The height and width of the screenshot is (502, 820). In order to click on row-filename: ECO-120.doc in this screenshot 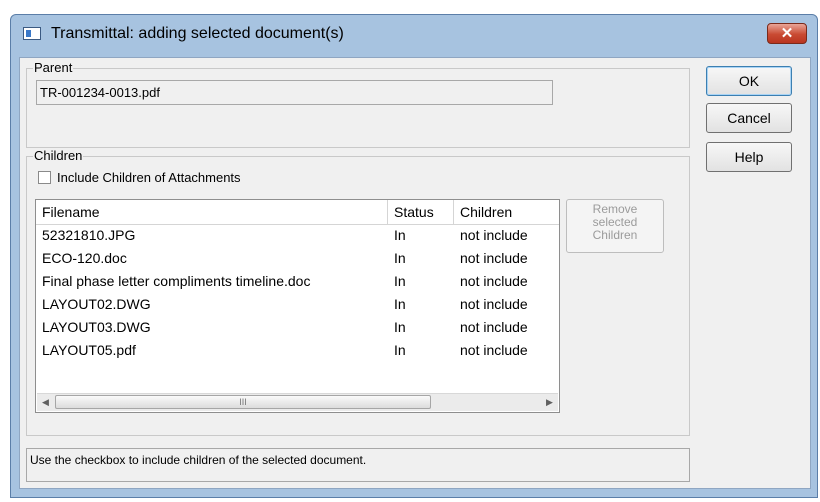, I will do `click(84, 258)`.